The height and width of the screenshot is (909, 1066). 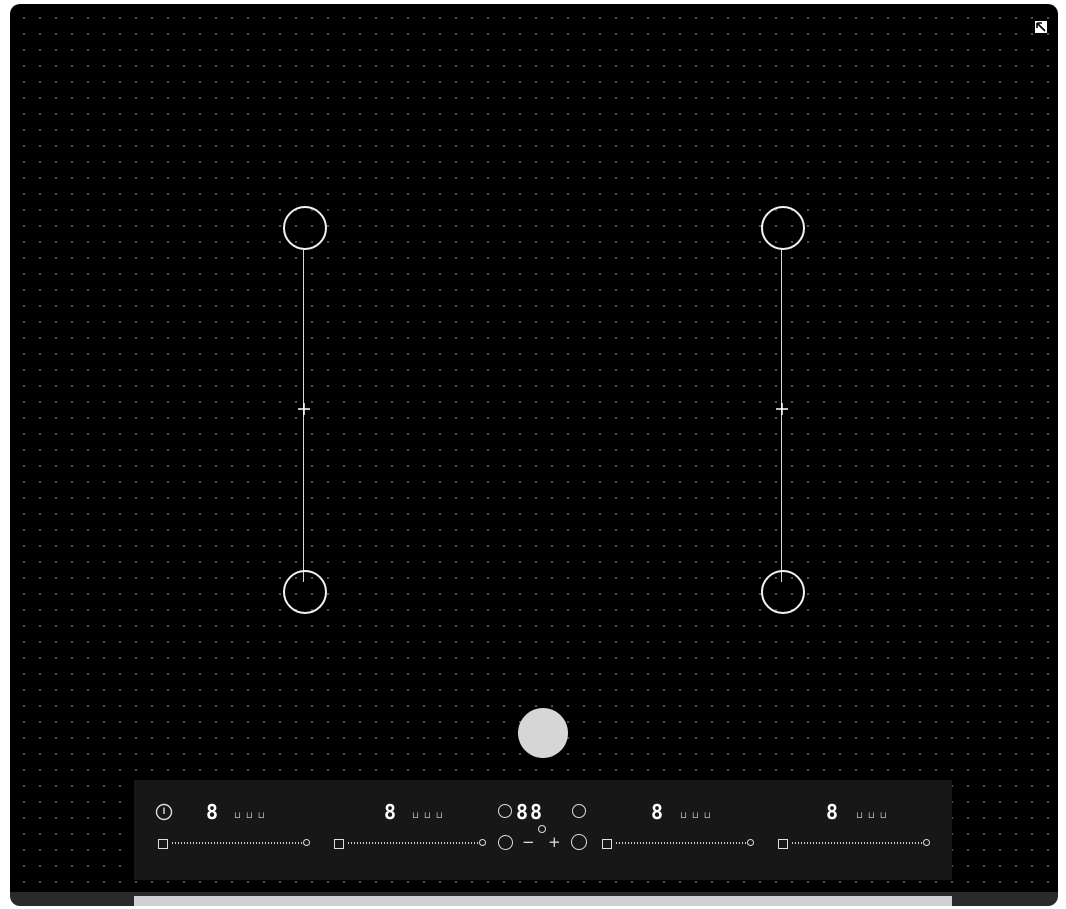 I want to click on zone-4-pot-icons: ⊔ ⊔ ⊔, so click(x=872, y=816).